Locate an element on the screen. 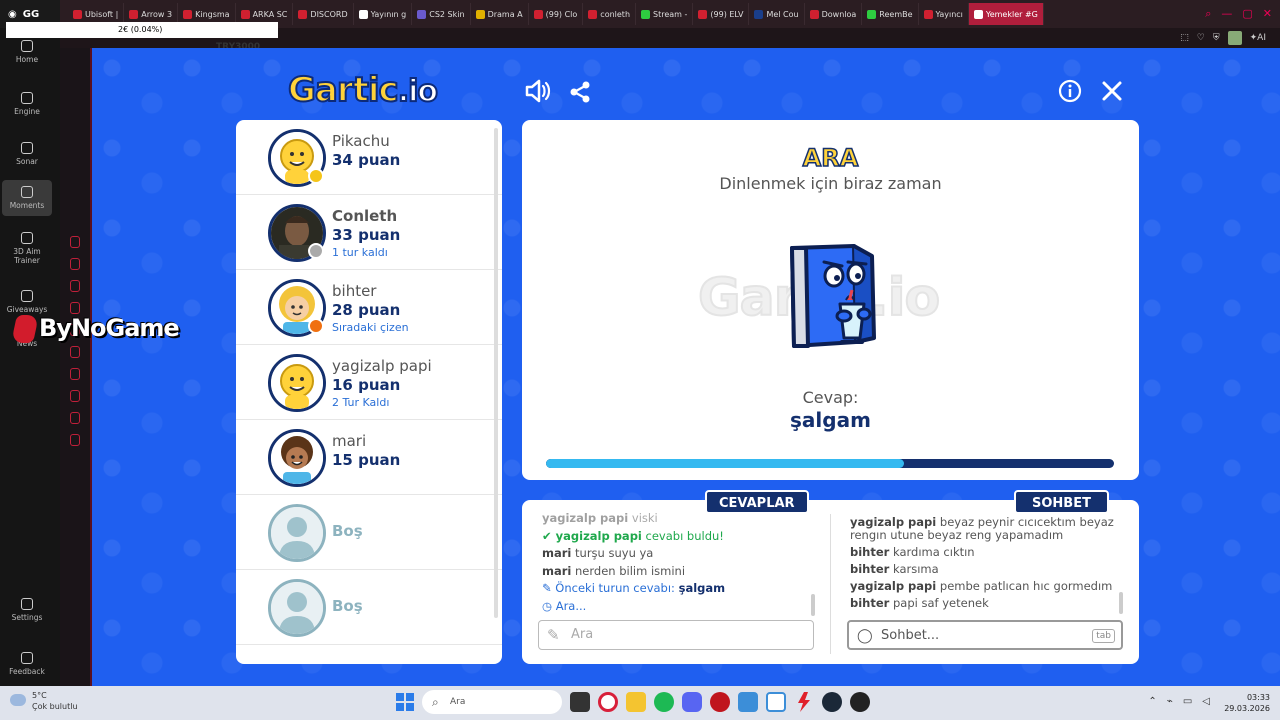 The width and height of the screenshot is (1280, 720). feed-text: viski is located at coordinates (644, 518).